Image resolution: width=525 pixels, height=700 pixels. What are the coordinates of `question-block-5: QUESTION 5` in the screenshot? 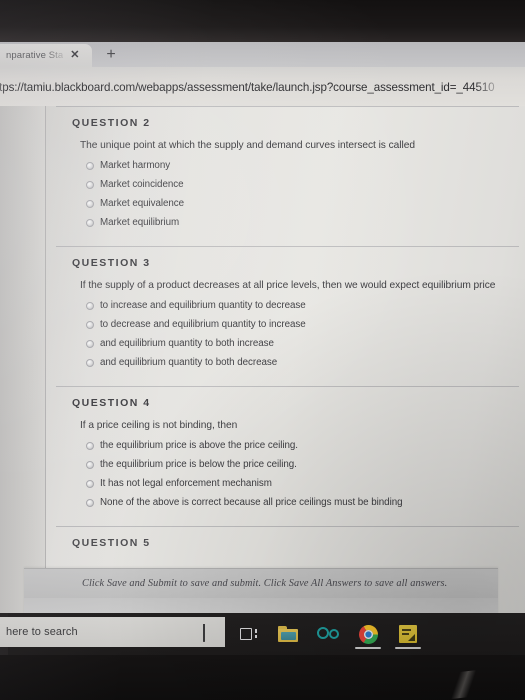 It's located at (285, 537).